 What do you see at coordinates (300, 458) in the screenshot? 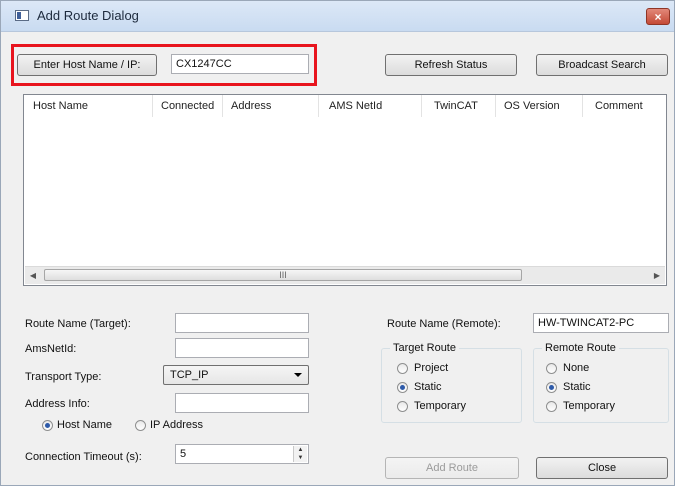
I see `spin-down-icon: ▼` at bounding box center [300, 458].